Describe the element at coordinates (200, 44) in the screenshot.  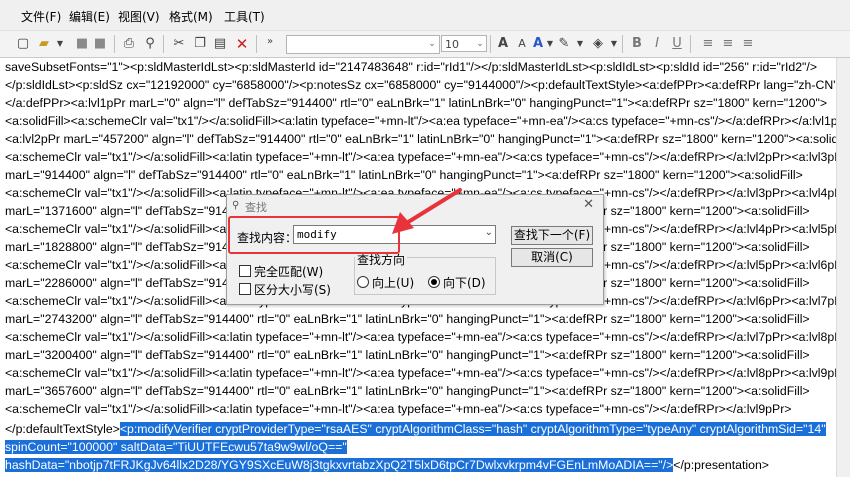
I see `copy-icon: ❐` at that location.